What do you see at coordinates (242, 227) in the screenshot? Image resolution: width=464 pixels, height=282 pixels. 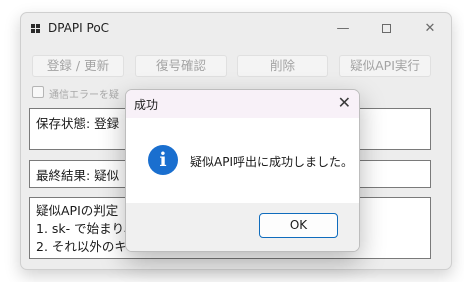 I see `dialog-footer: OK` at bounding box center [242, 227].